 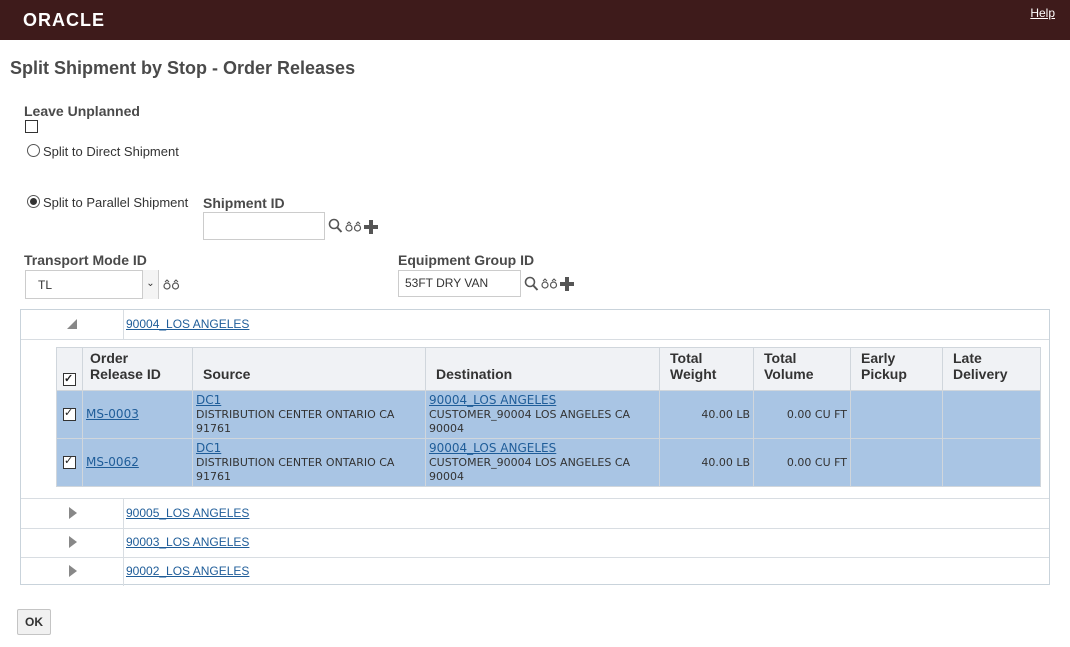 I want to click on equipment-group-input: 53FT DRY VAN, so click(x=459, y=283).